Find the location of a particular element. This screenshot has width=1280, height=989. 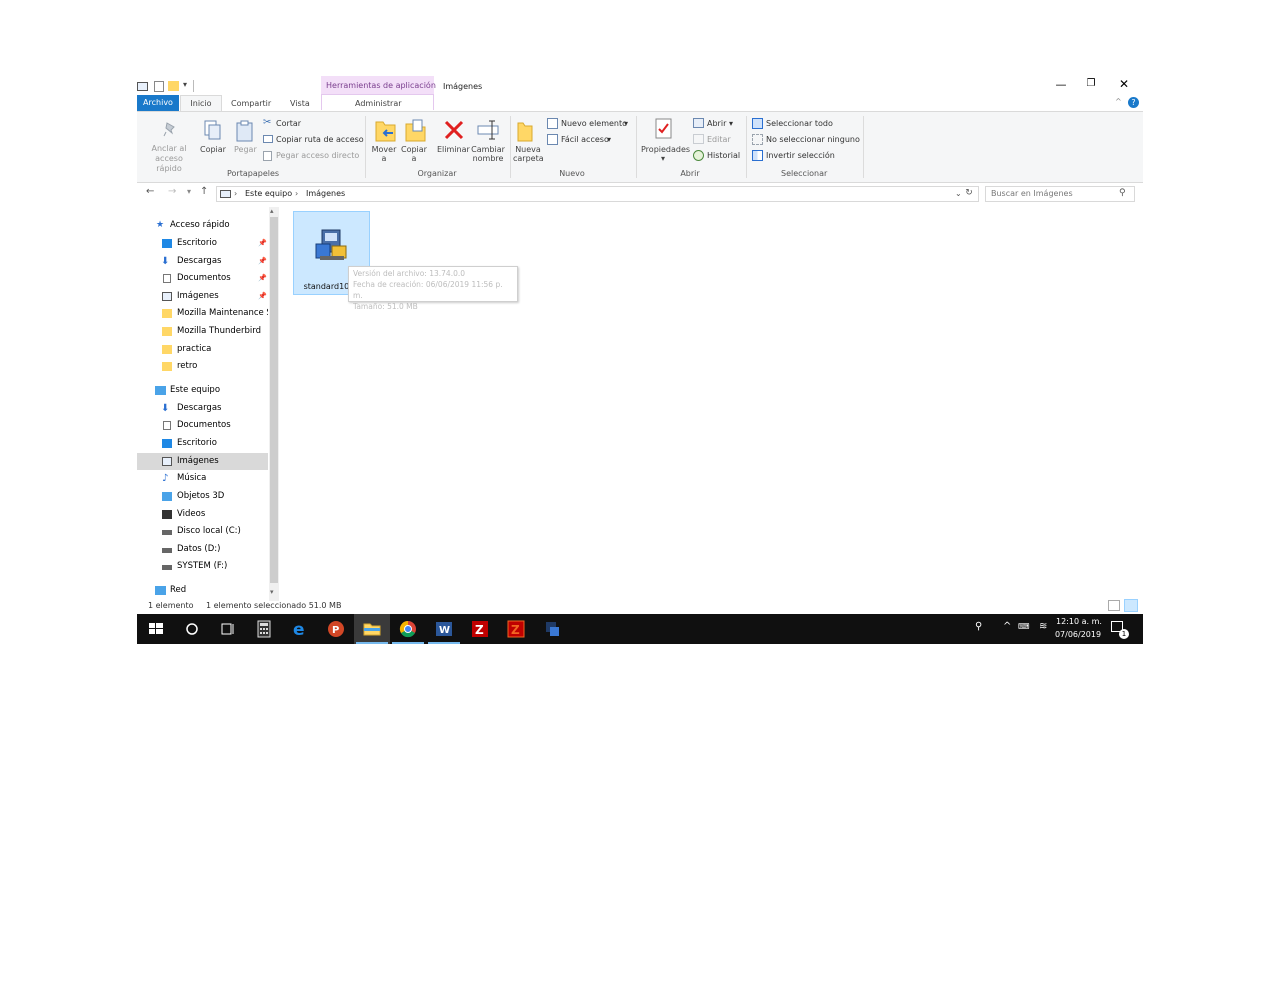

address-bar: › Este equipo › Imágenes ⌄ is located at coordinates (597, 194).